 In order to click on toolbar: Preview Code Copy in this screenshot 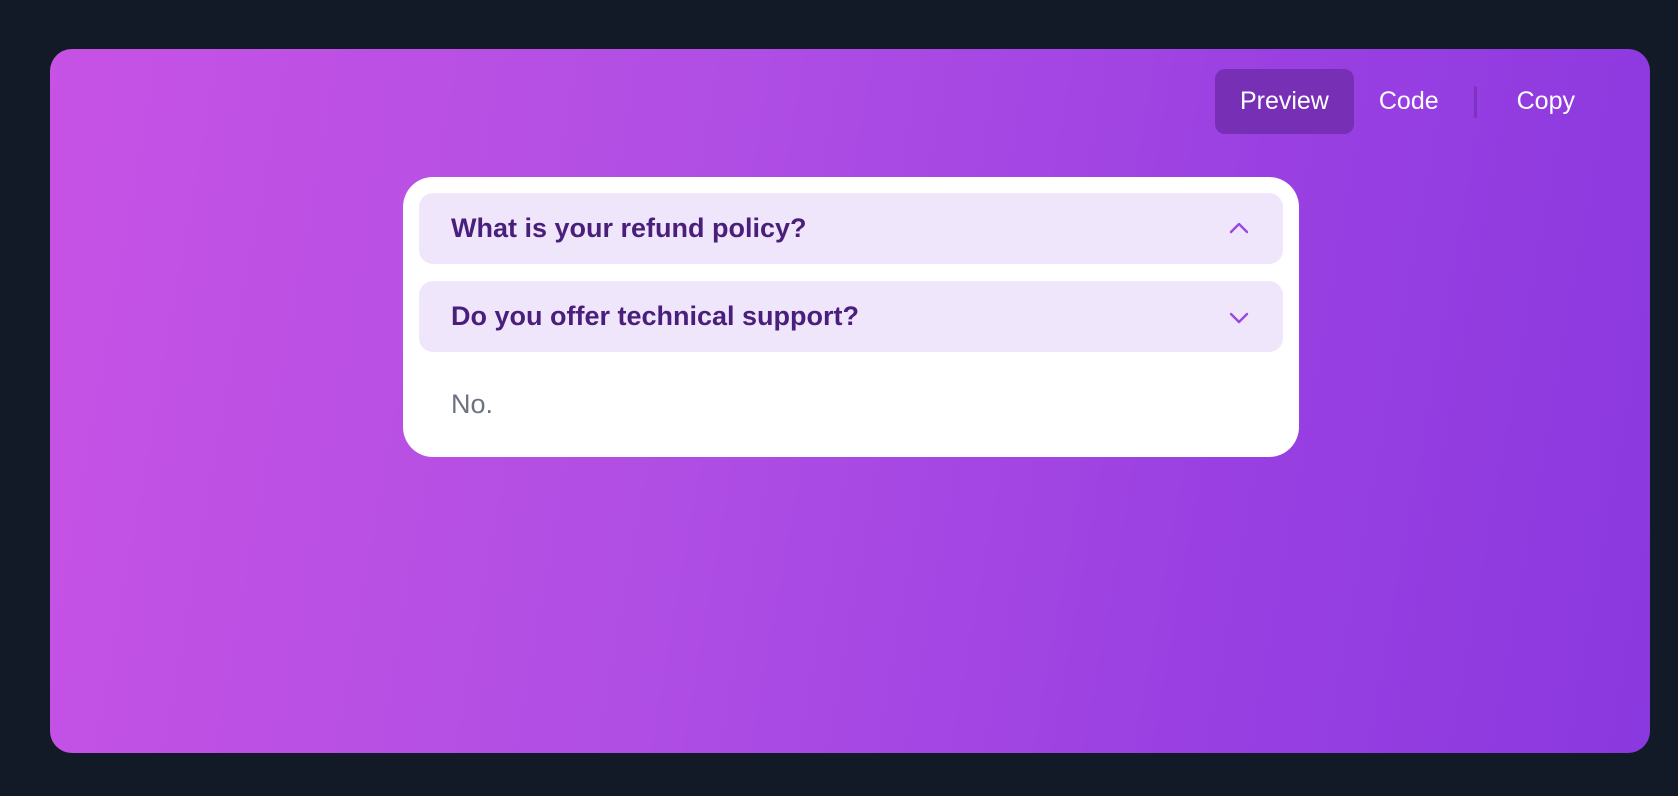, I will do `click(1407, 101)`.